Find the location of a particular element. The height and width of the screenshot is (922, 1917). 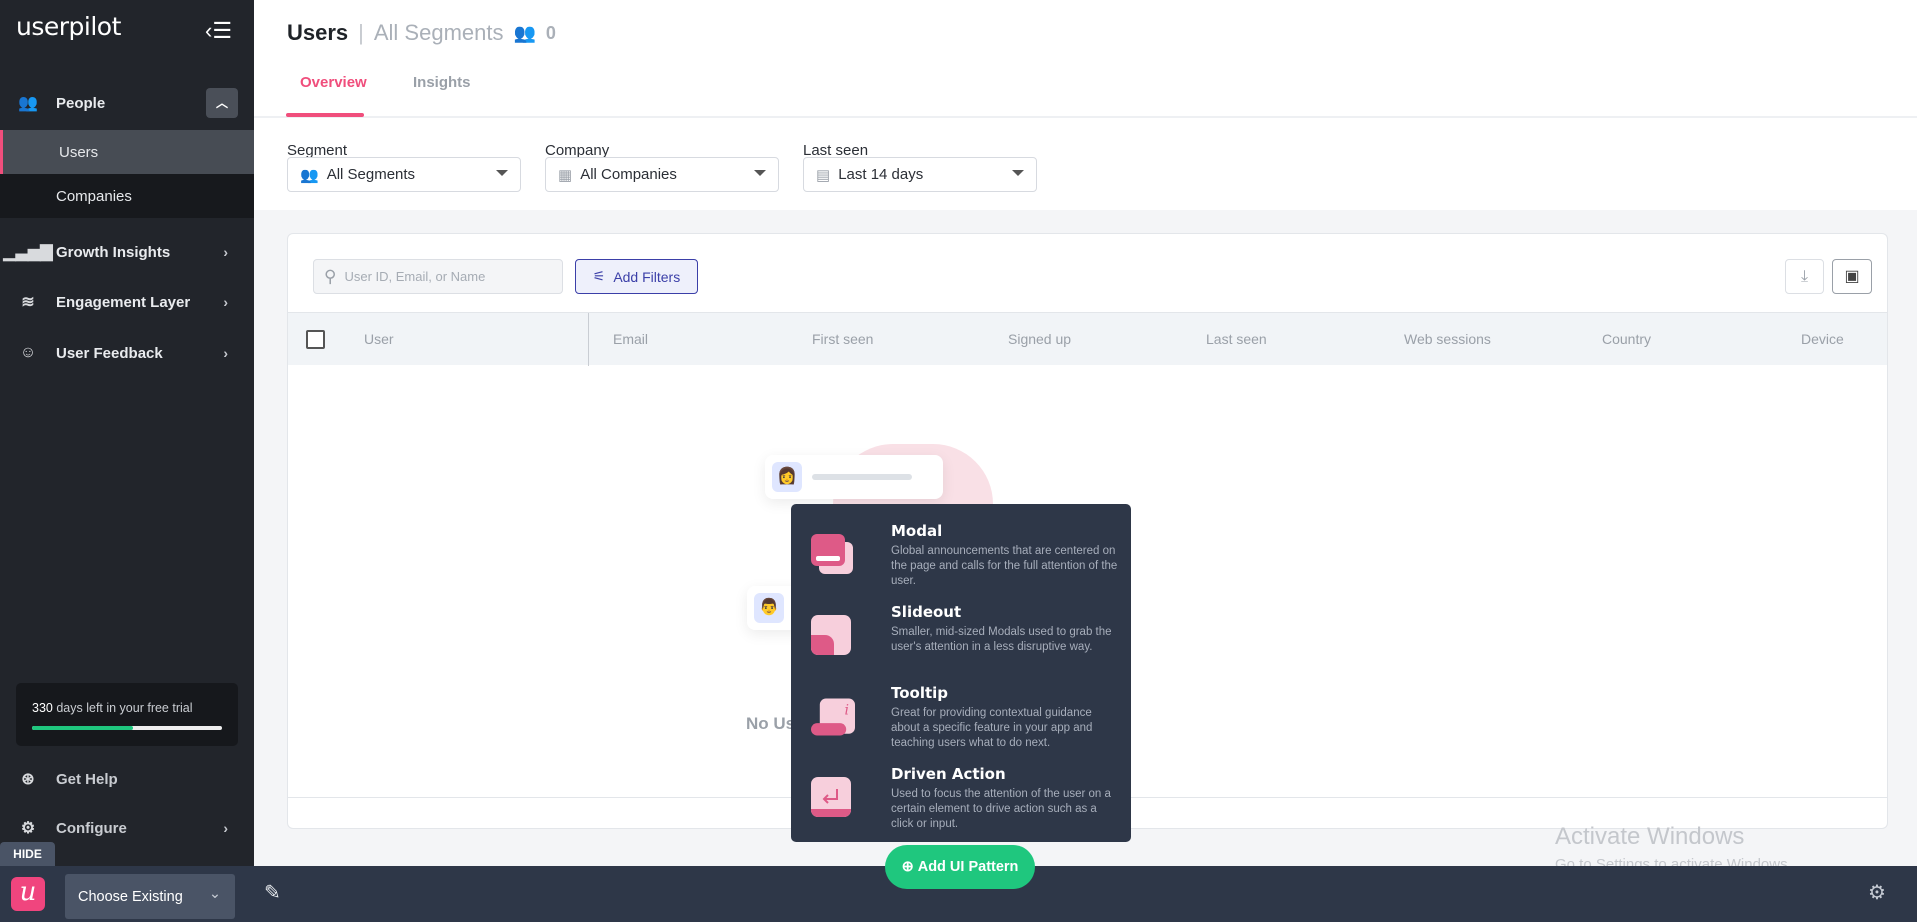

sidebar-item-companies: Companies is located at coordinates (127, 196).